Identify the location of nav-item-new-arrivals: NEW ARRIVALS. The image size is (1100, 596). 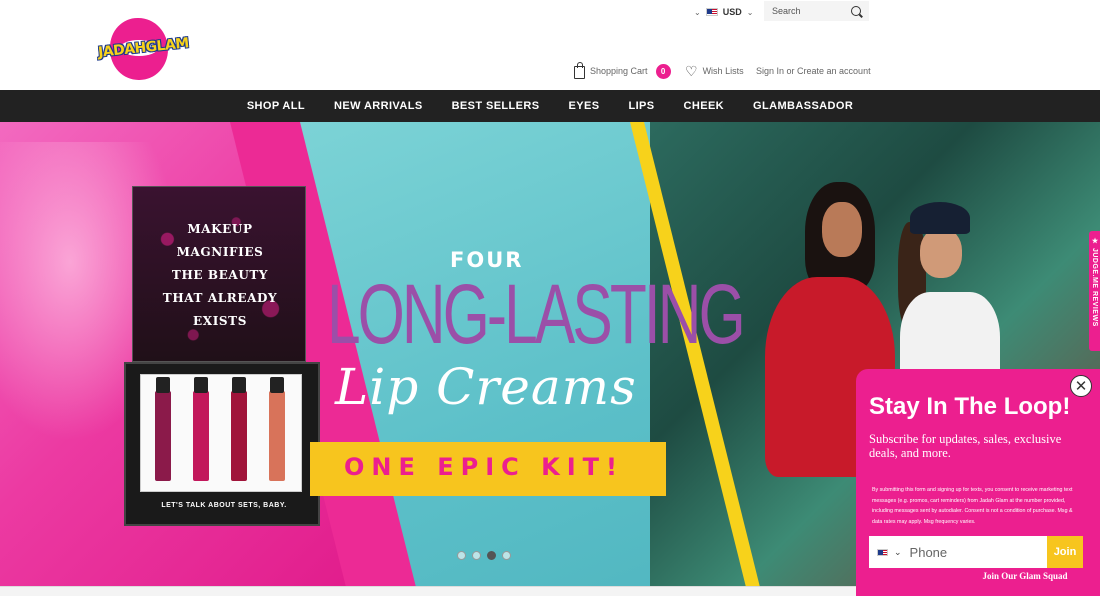
(378, 106).